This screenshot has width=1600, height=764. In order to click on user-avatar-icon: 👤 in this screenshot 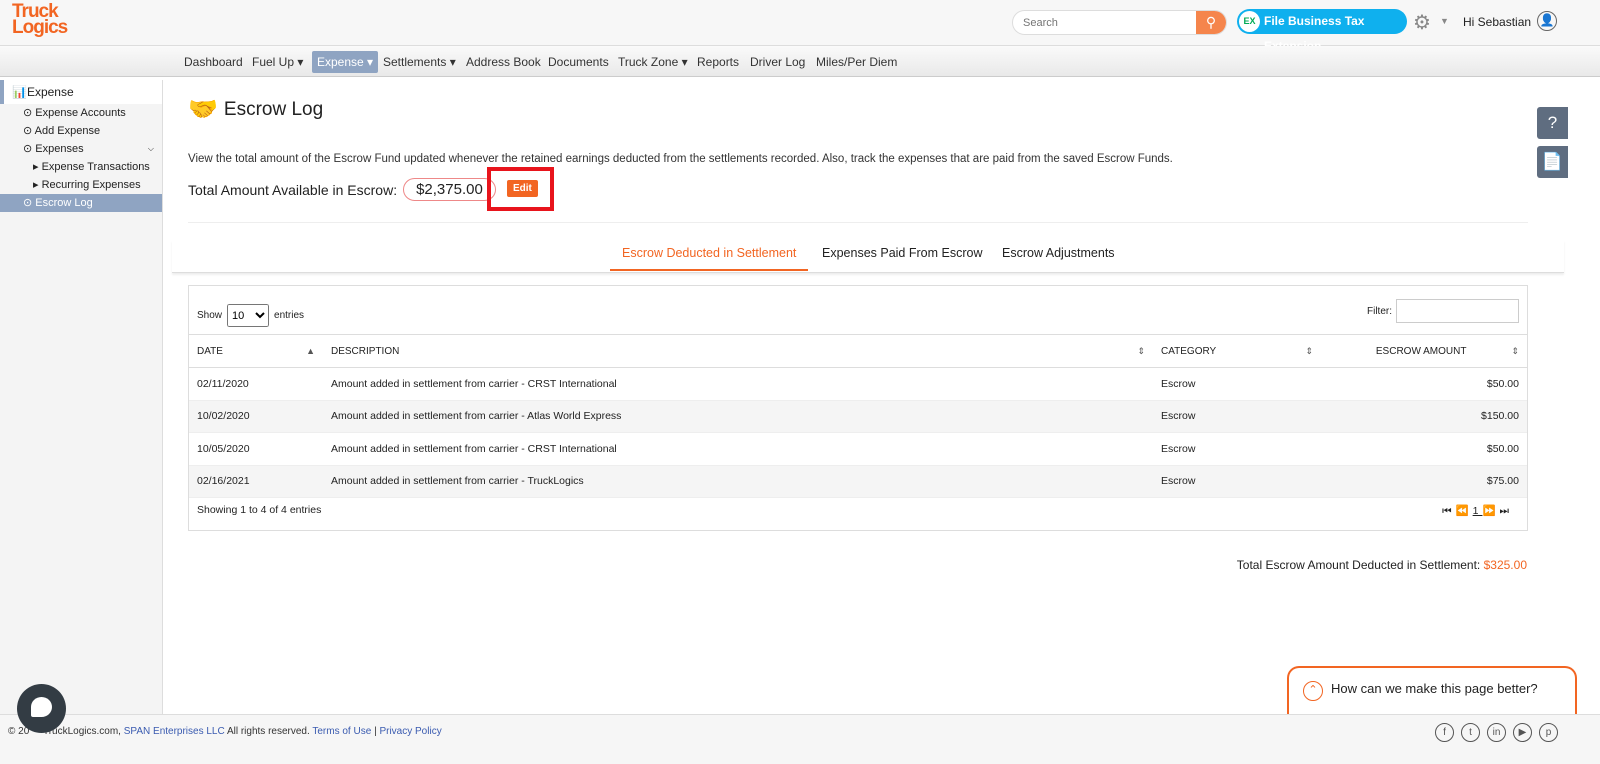, I will do `click(1547, 21)`.